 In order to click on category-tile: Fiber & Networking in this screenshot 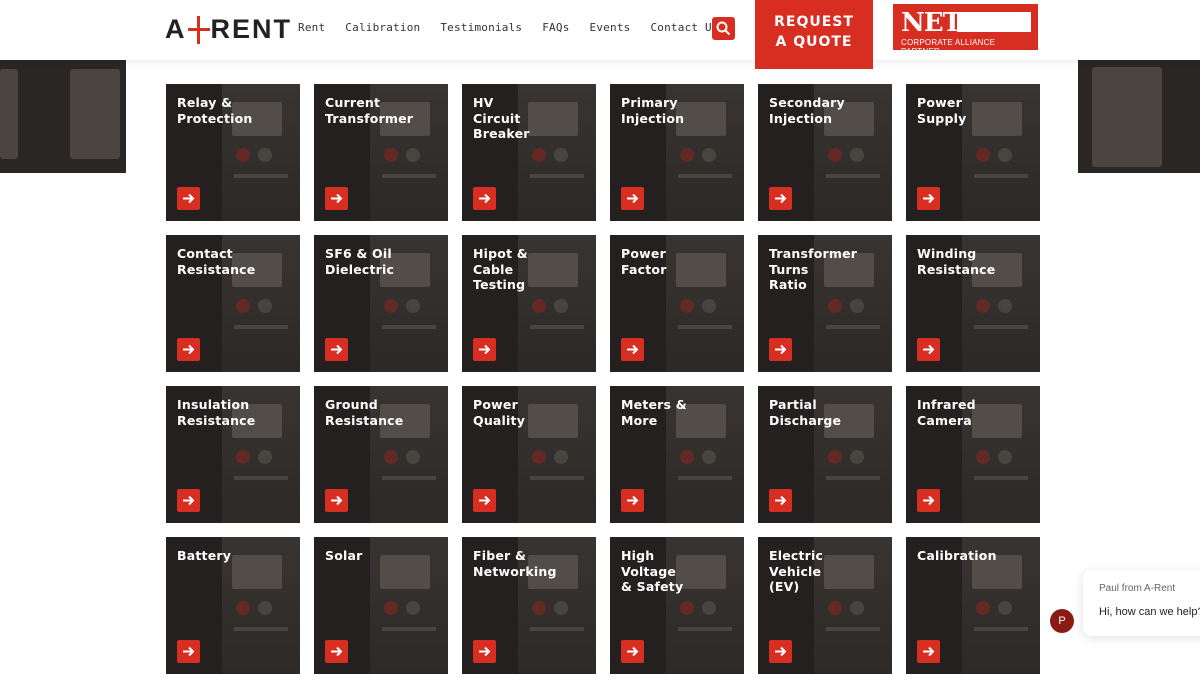, I will do `click(529, 605)`.